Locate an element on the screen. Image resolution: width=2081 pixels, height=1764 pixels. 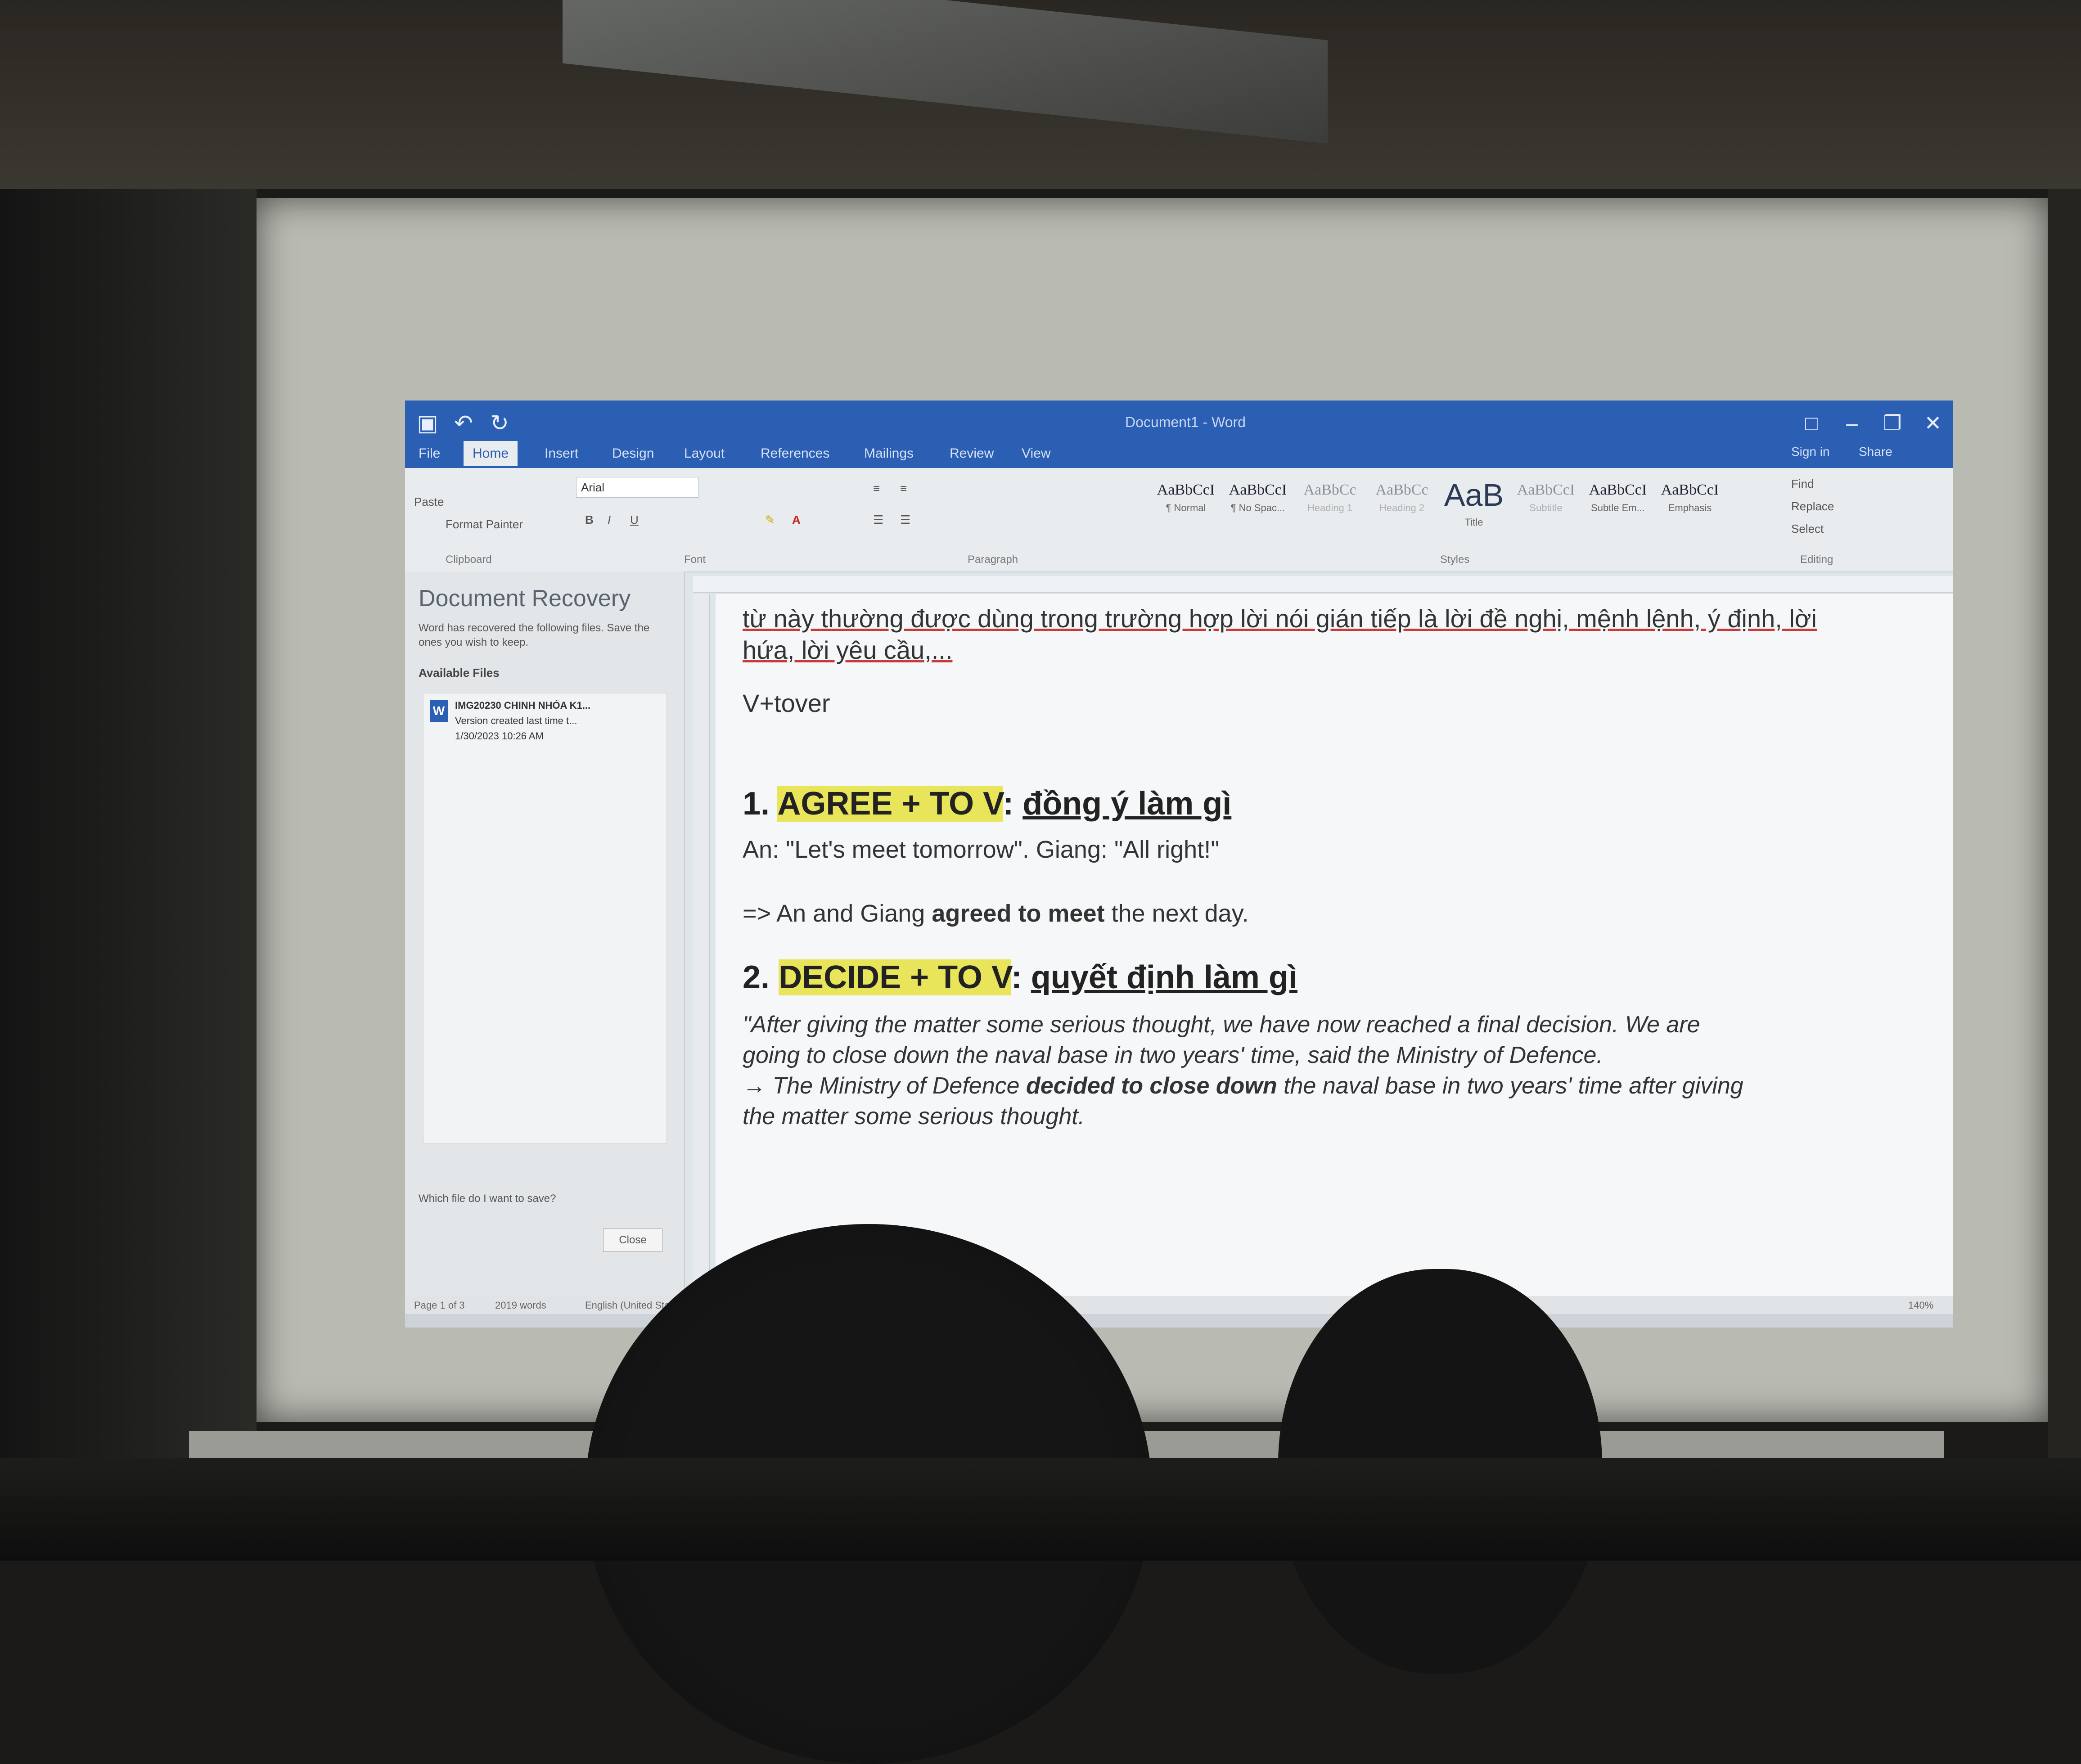
signin-link: Sign in is located at coordinates (1810, 452).